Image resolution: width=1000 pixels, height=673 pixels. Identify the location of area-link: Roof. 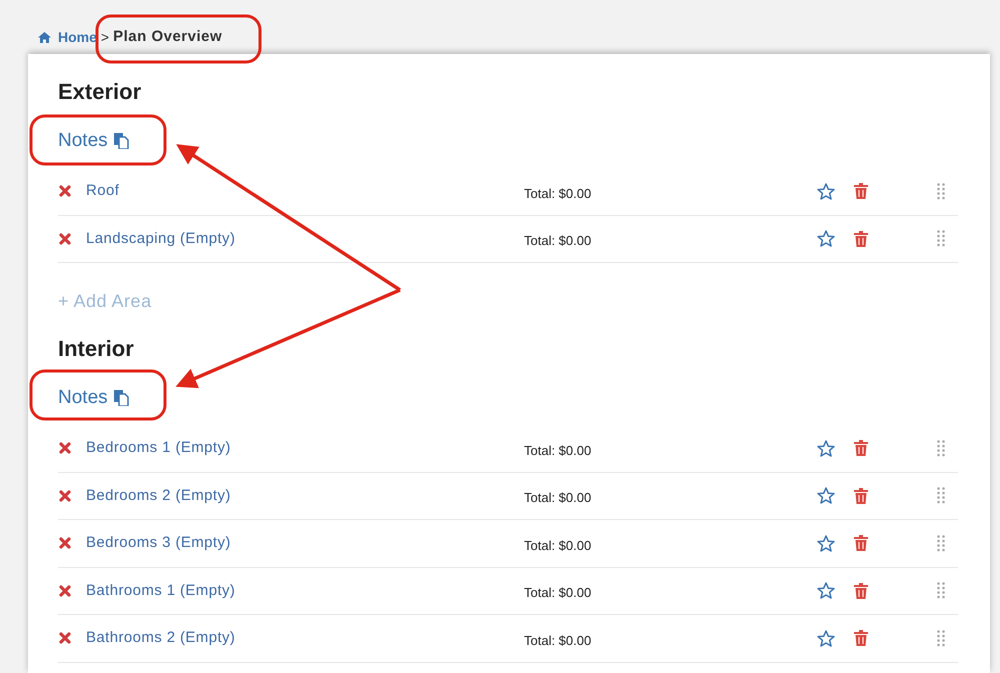
(305, 191).